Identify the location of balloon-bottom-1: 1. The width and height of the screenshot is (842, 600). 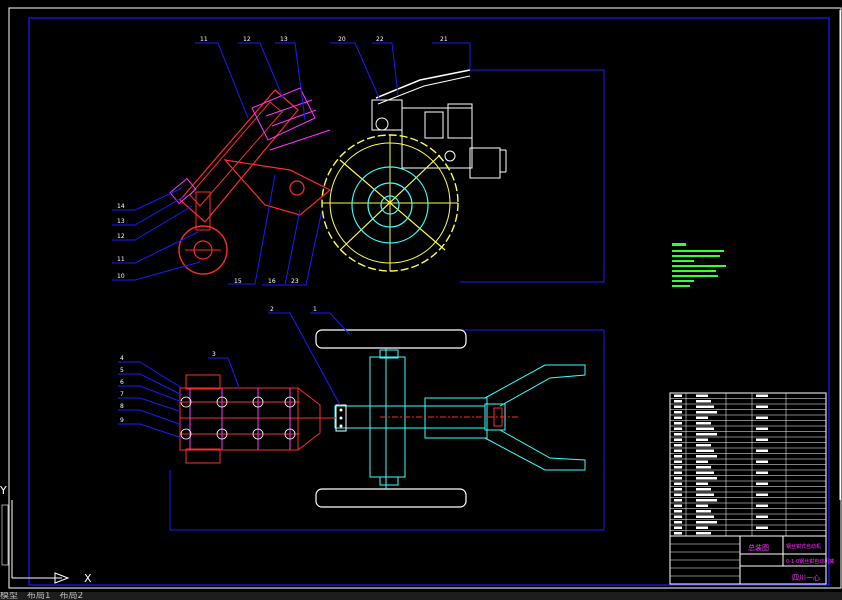
(315, 309).